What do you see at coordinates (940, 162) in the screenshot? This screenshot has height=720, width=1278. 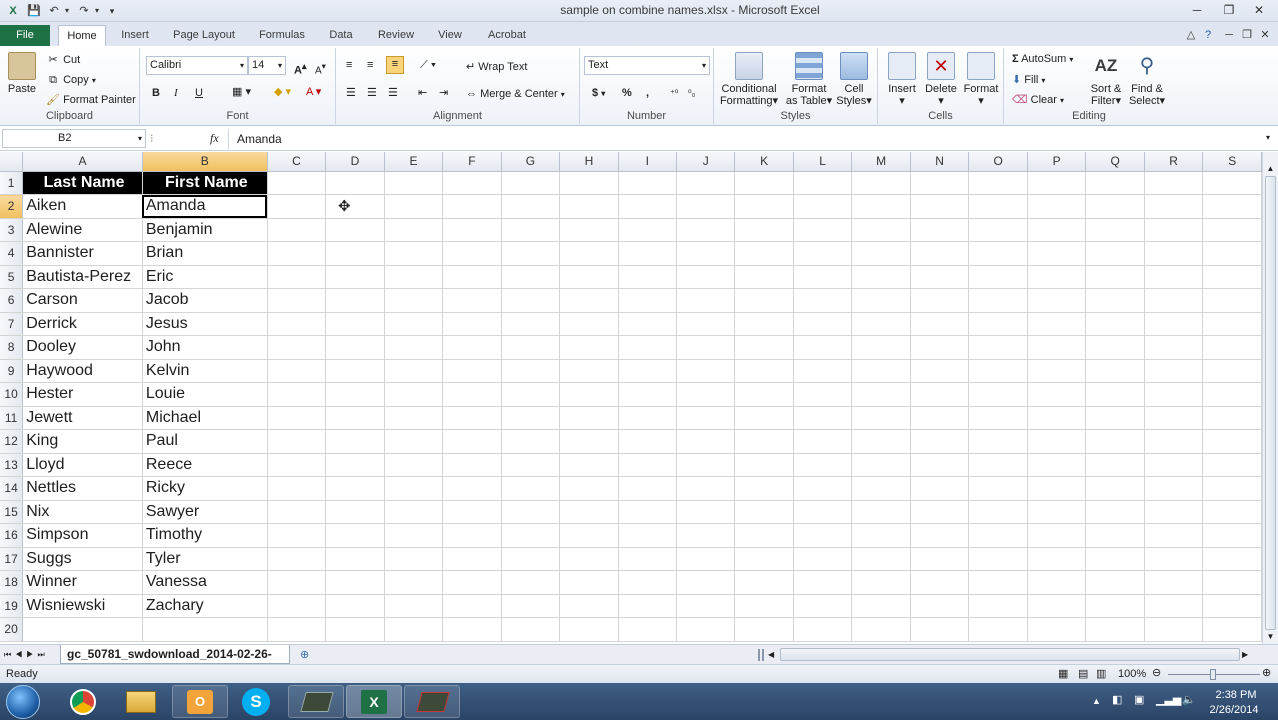 I see `column-header: N` at bounding box center [940, 162].